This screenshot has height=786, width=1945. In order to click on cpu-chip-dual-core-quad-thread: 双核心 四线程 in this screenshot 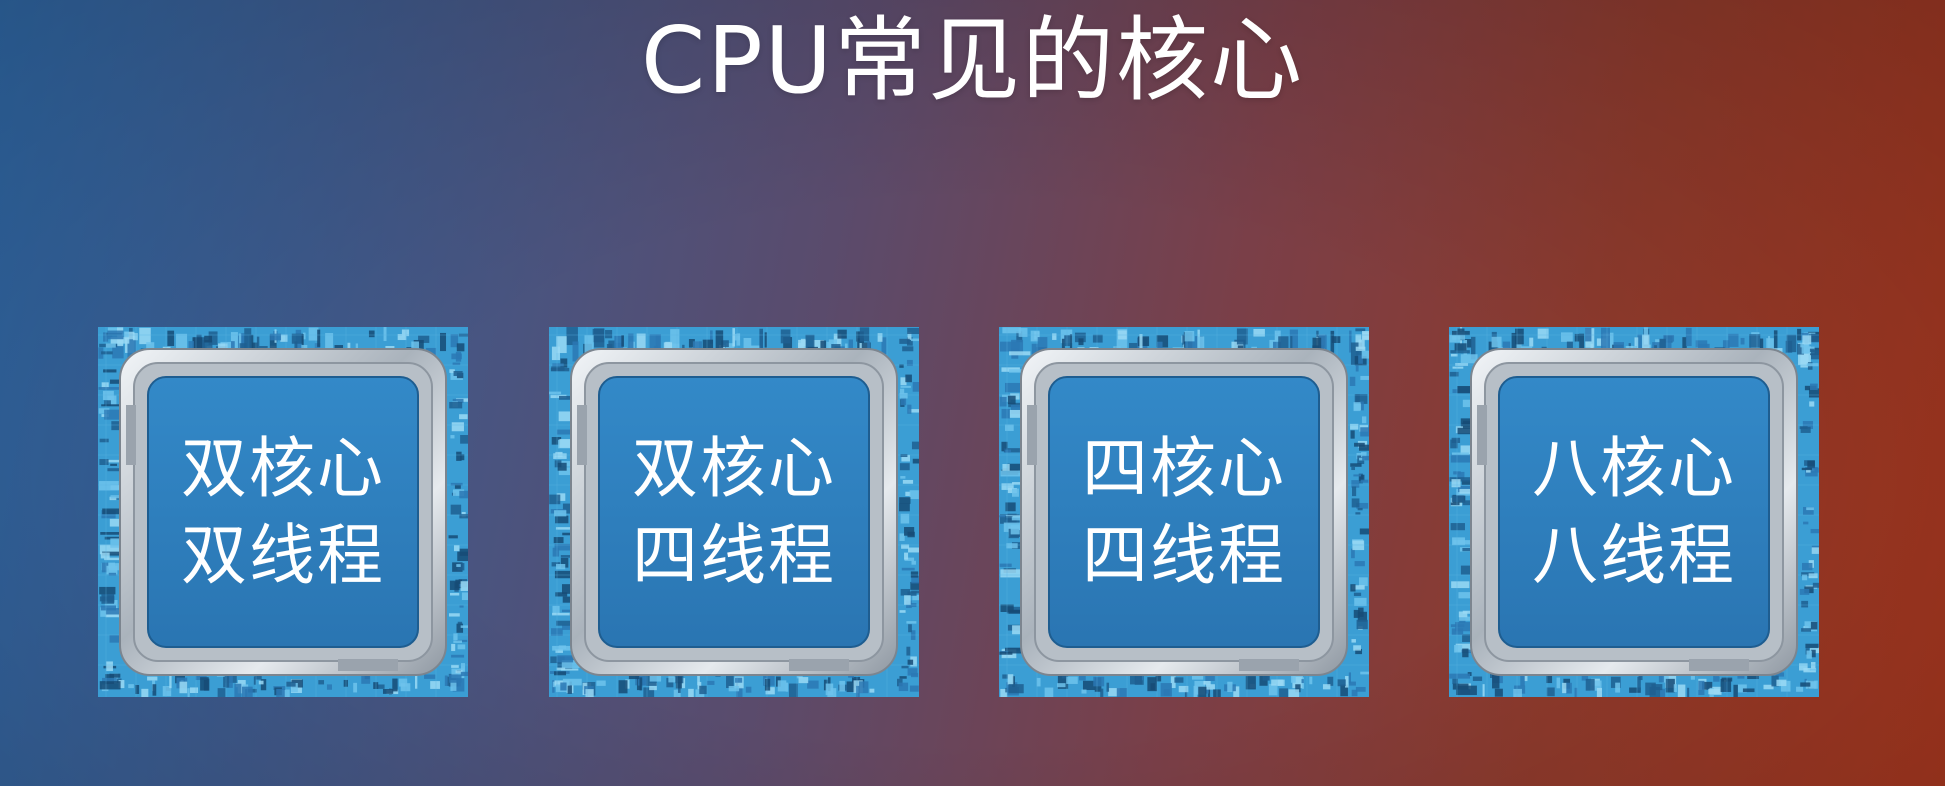, I will do `click(734, 512)`.